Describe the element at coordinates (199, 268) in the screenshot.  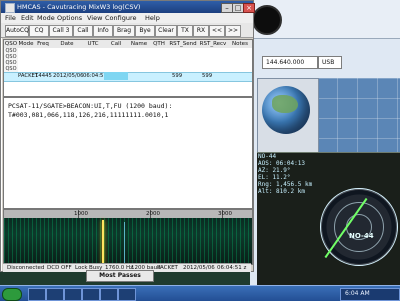
I see `status-date: 2012/05/06` at that location.